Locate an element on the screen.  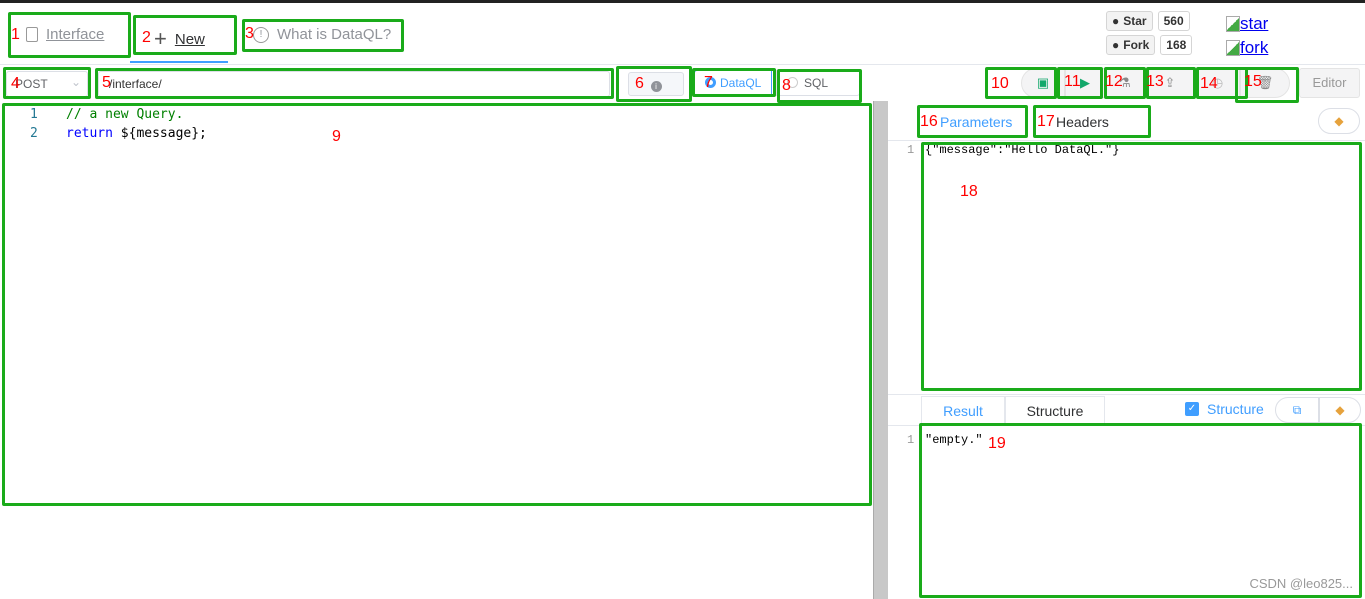
tab-result: Result is located at coordinates (963, 410).